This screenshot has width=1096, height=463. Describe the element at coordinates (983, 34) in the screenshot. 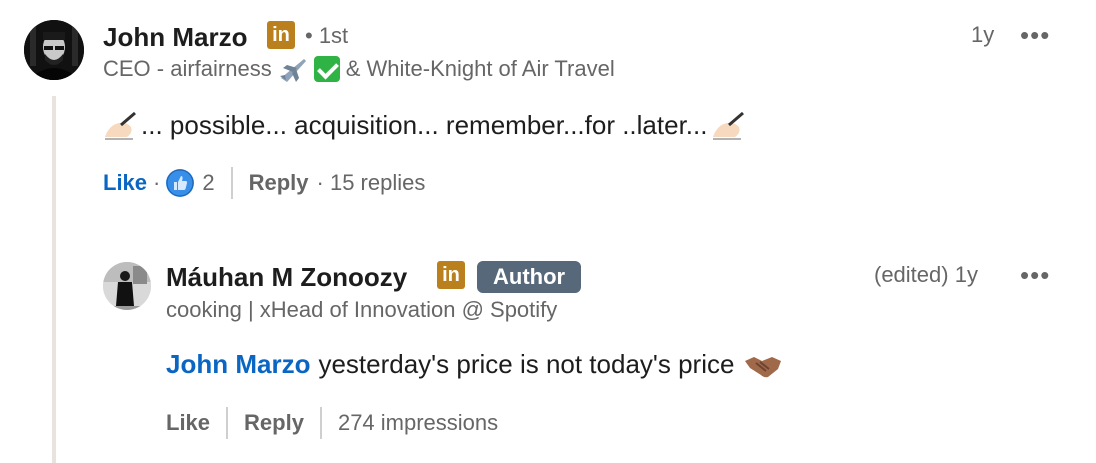

I see `comment-time: 1y` at that location.